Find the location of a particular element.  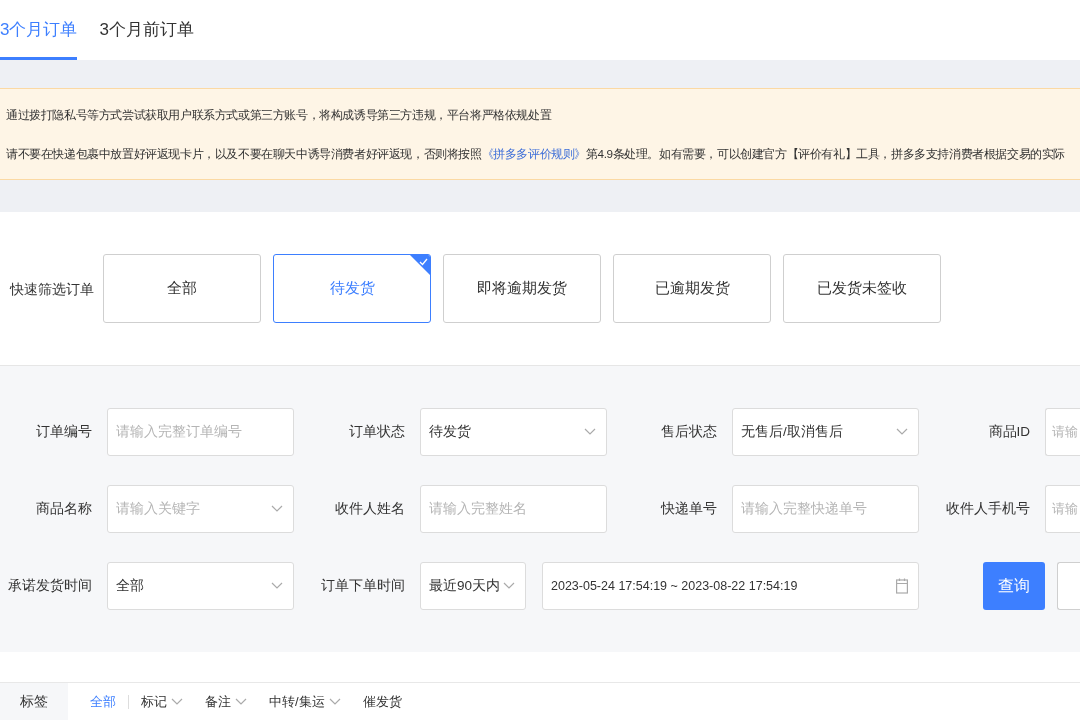

field-label: 收件人姓名 is located at coordinates (370, 508).